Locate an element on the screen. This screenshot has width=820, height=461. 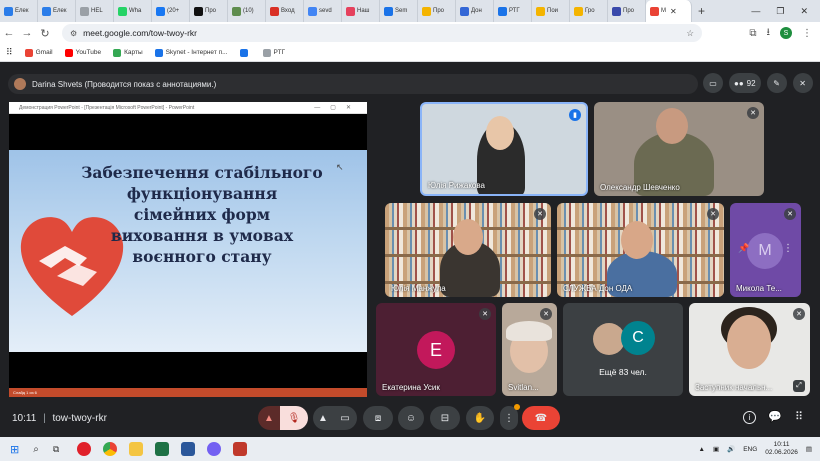
bookmark-item is located at coordinates (245, 52).